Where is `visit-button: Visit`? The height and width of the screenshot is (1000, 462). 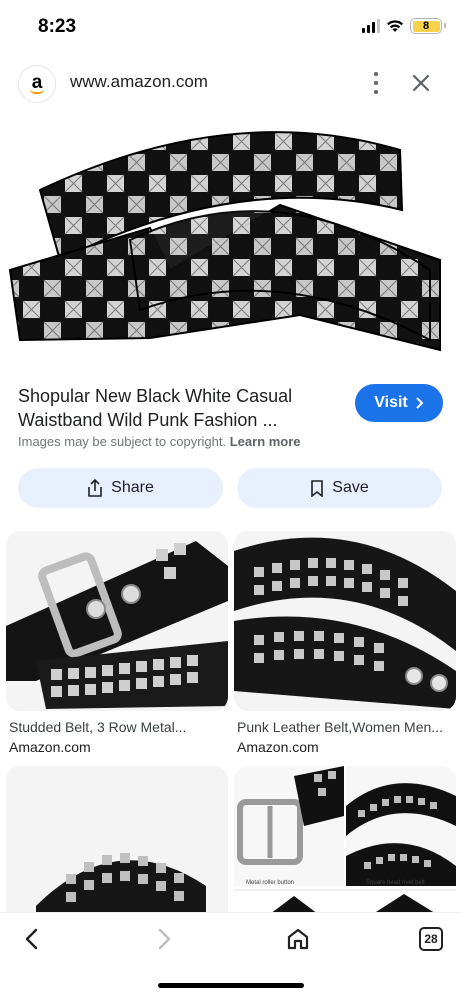 visit-button: Visit is located at coordinates (399, 403).